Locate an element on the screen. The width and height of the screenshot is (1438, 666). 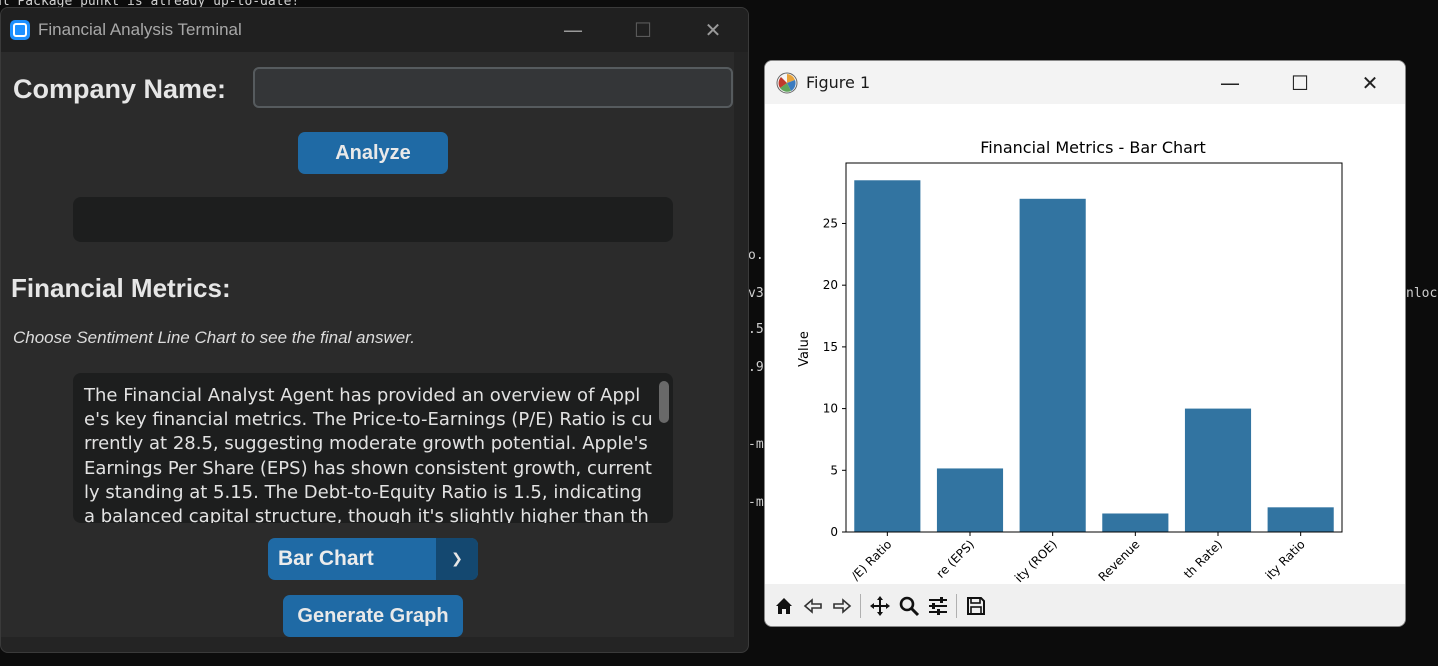
zoom-icon is located at coordinates (908, 606).